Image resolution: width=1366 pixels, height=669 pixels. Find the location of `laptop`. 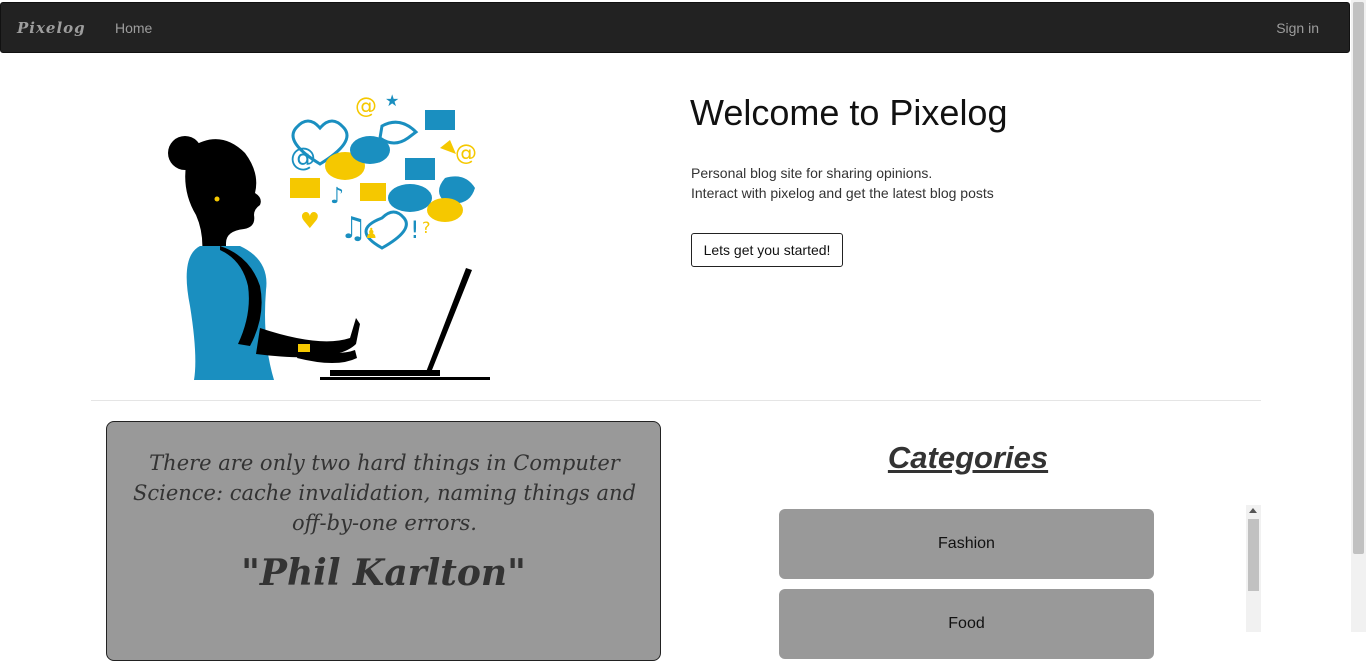

laptop is located at coordinates (405, 324).